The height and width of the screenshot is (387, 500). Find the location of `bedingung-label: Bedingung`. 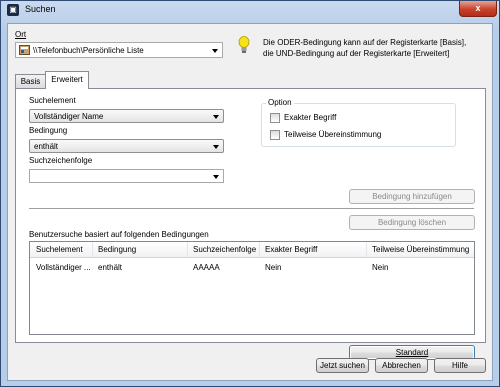

bedingung-label: Bedingung is located at coordinates (48, 130).